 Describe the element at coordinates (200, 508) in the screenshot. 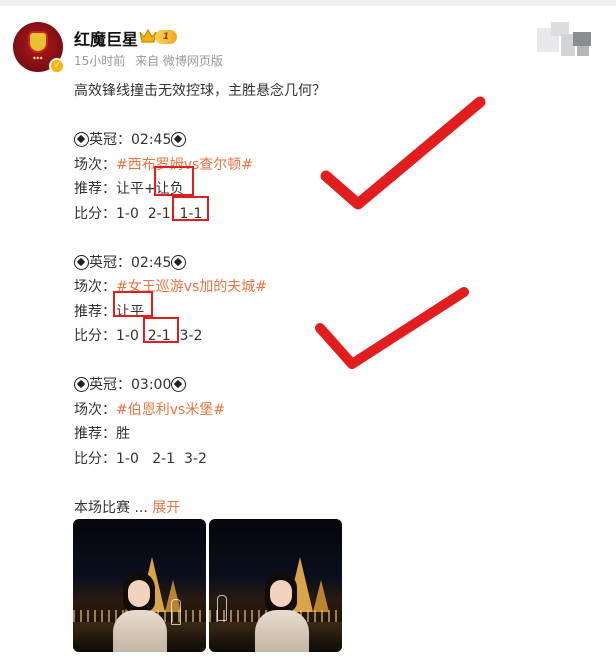

I see `post-footer: 本场比赛 ... 展开` at that location.